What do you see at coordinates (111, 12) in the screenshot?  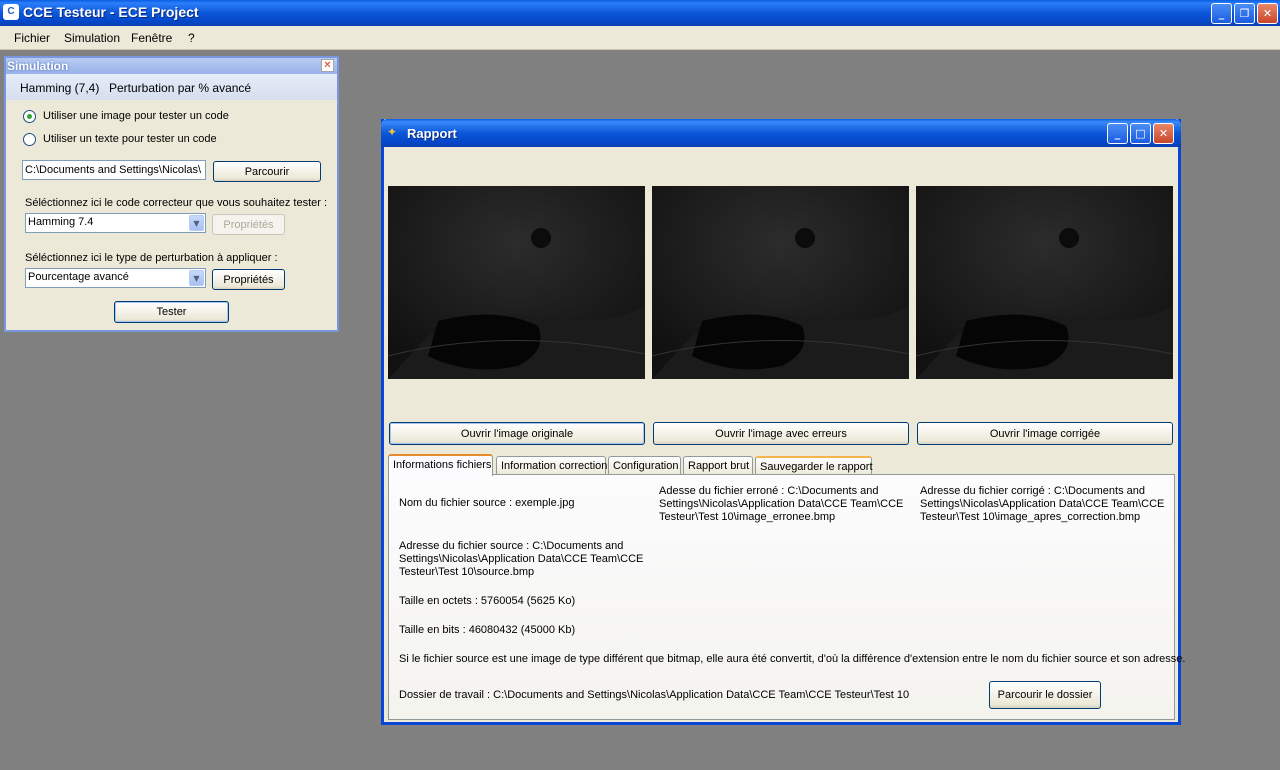 I see `app-title: CCE Testeur - ECE Project` at bounding box center [111, 12].